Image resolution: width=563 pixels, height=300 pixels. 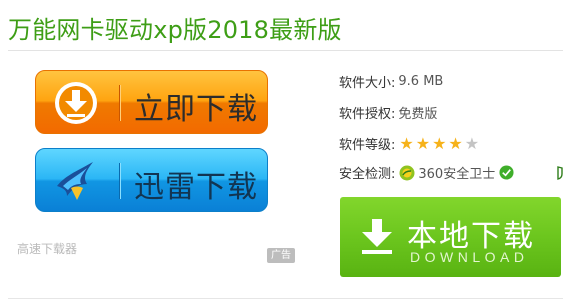 What do you see at coordinates (367, 145) in the screenshot?
I see `level-label: 软件等级:` at bounding box center [367, 145].